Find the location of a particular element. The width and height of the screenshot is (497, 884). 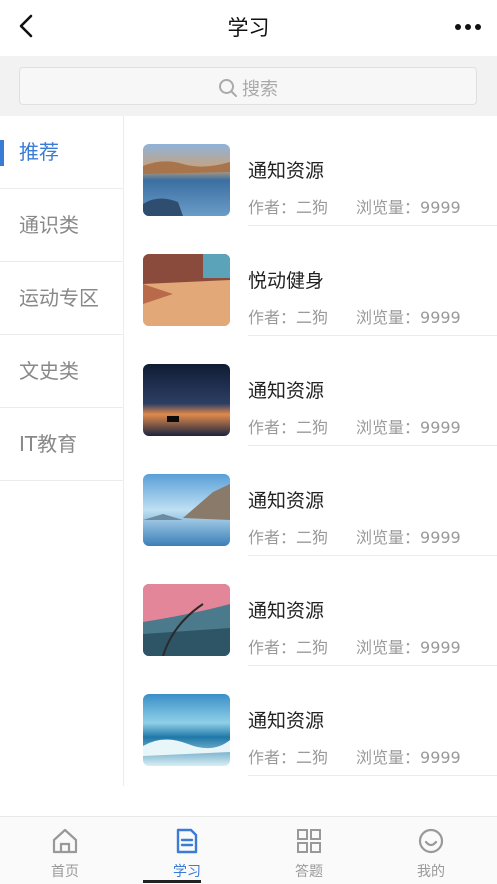

tab-study: 学习 is located at coordinates (187, 850).